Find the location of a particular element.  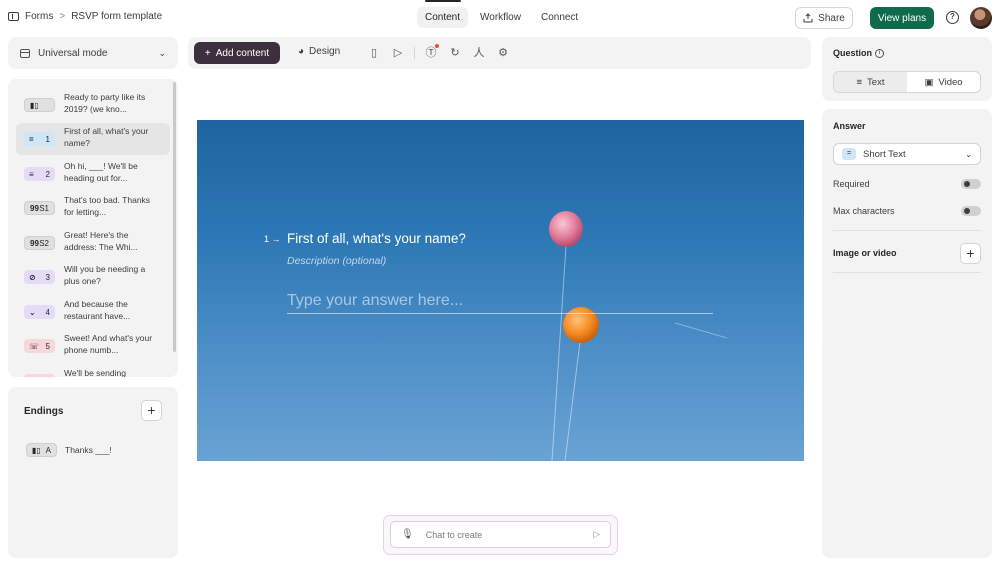

tab-content: Content is located at coordinates (443, 17).